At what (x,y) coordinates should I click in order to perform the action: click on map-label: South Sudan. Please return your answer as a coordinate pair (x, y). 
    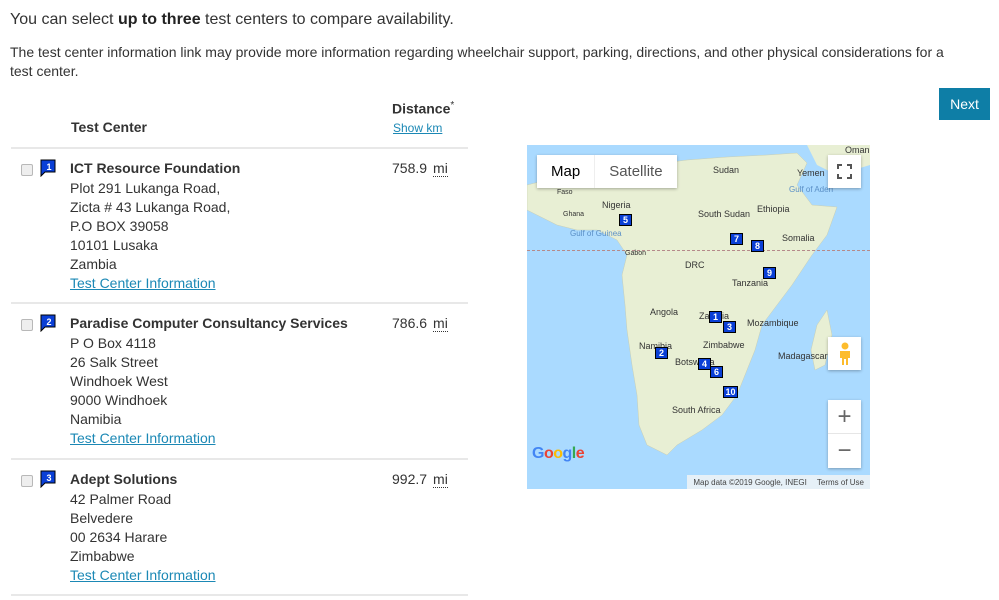
    Looking at the image, I should click on (724, 214).